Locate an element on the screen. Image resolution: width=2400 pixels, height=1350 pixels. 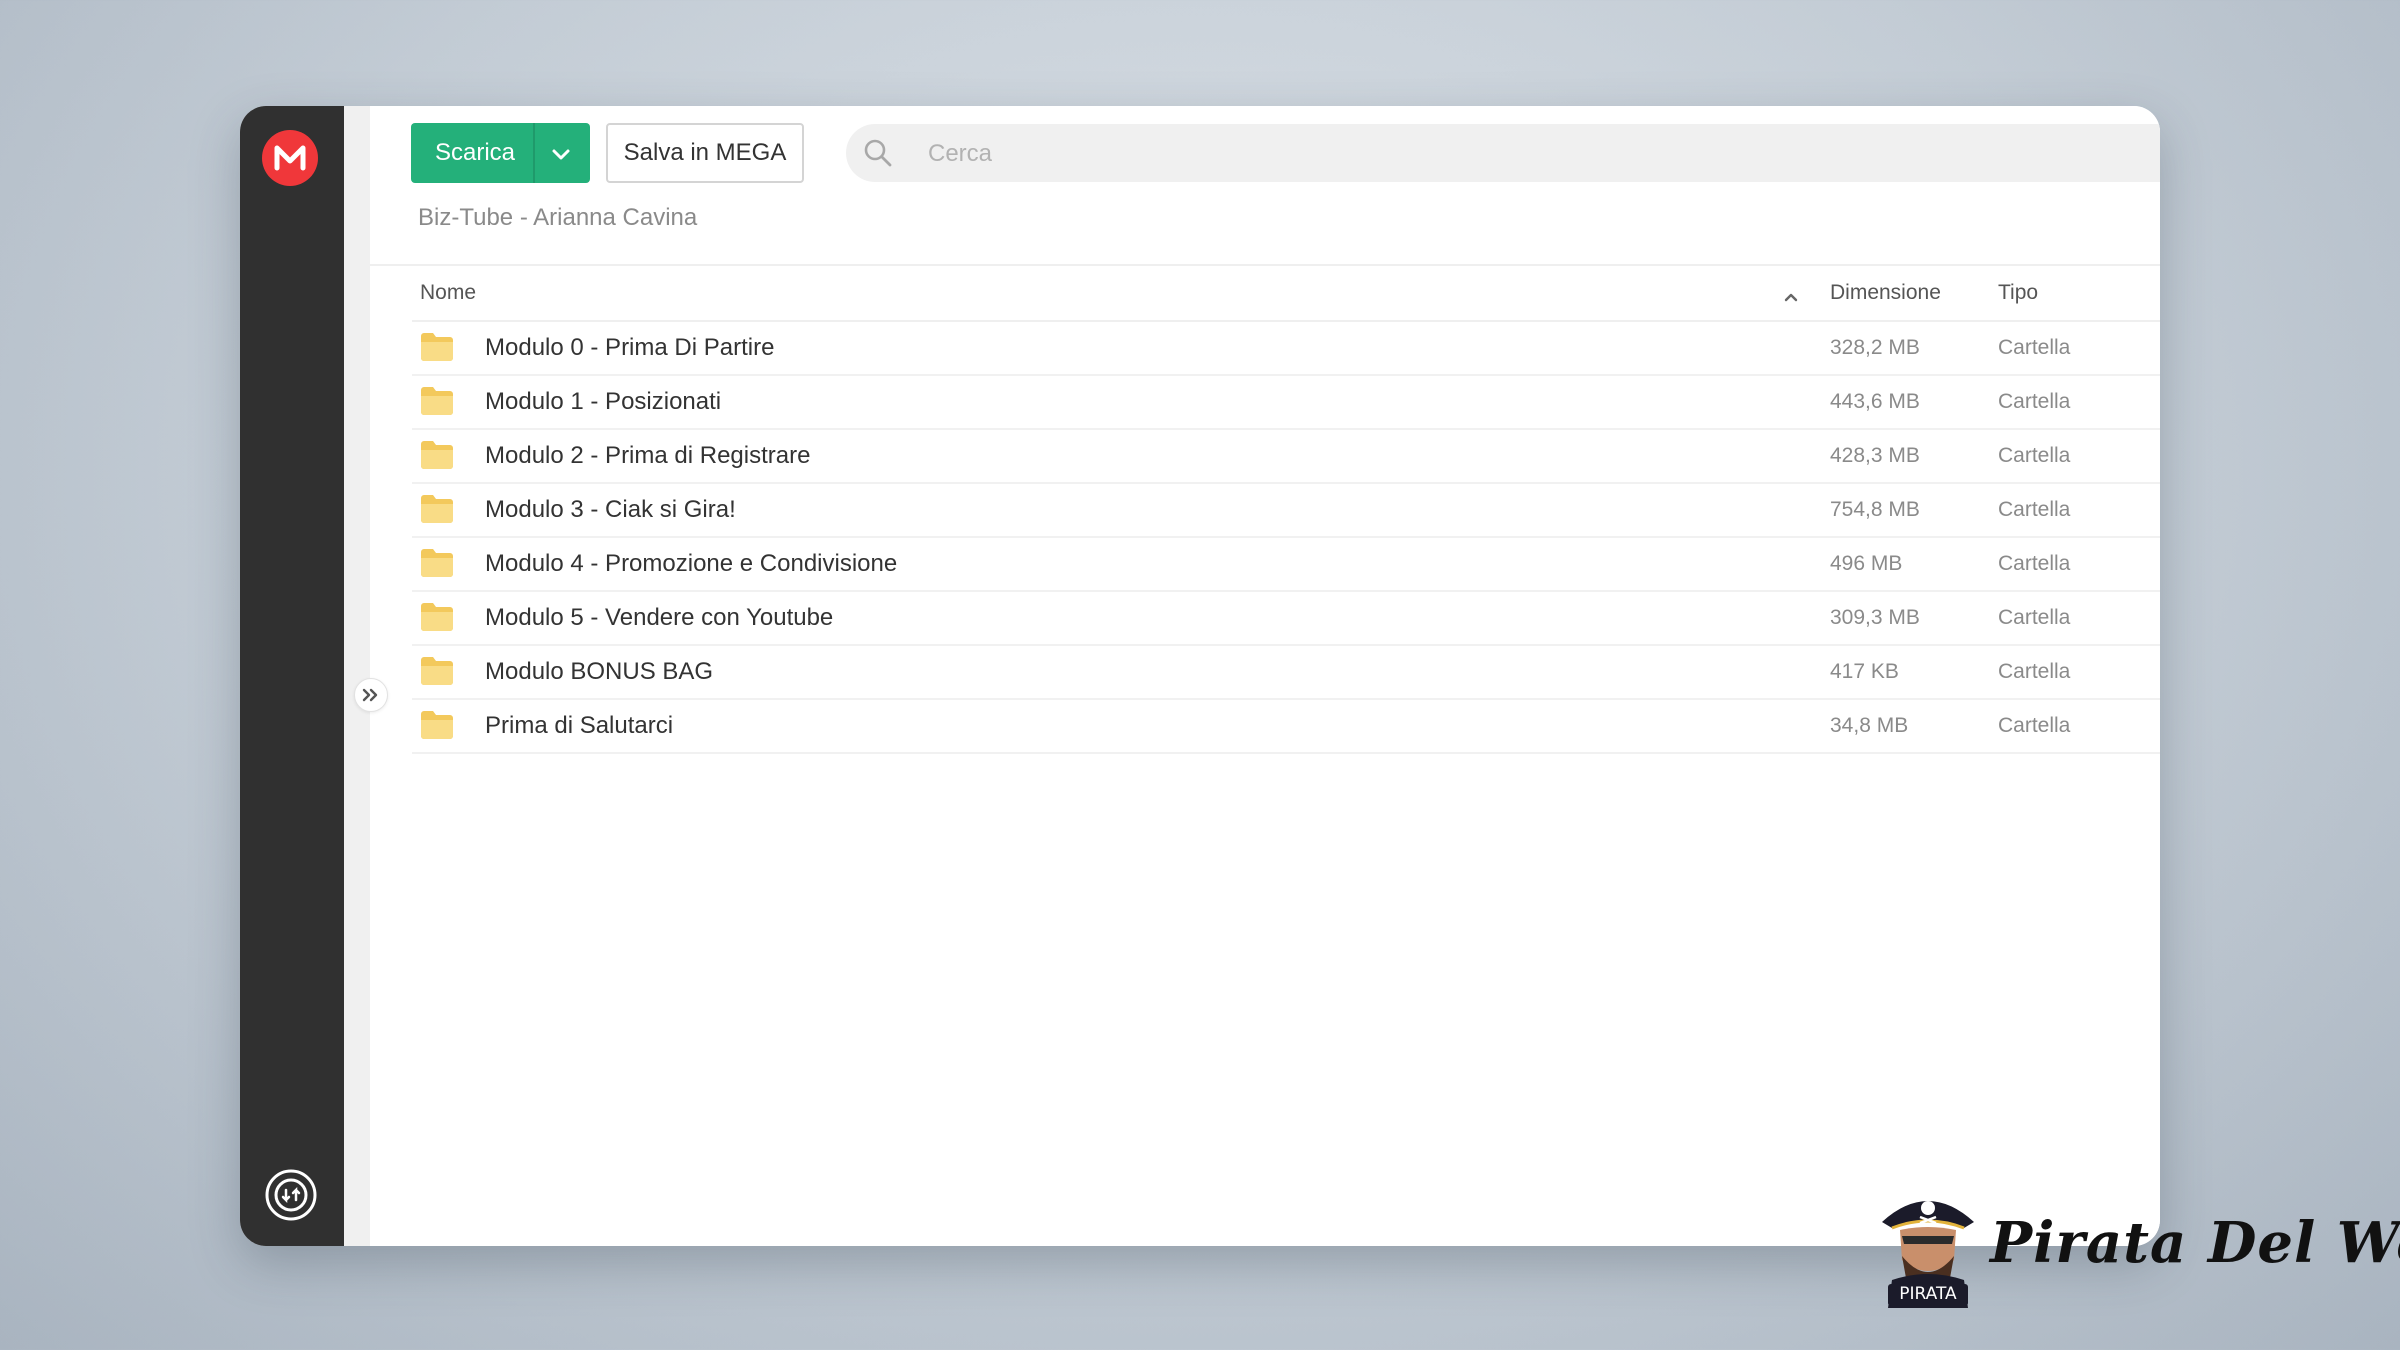
search-bar is located at coordinates (1503, 153).